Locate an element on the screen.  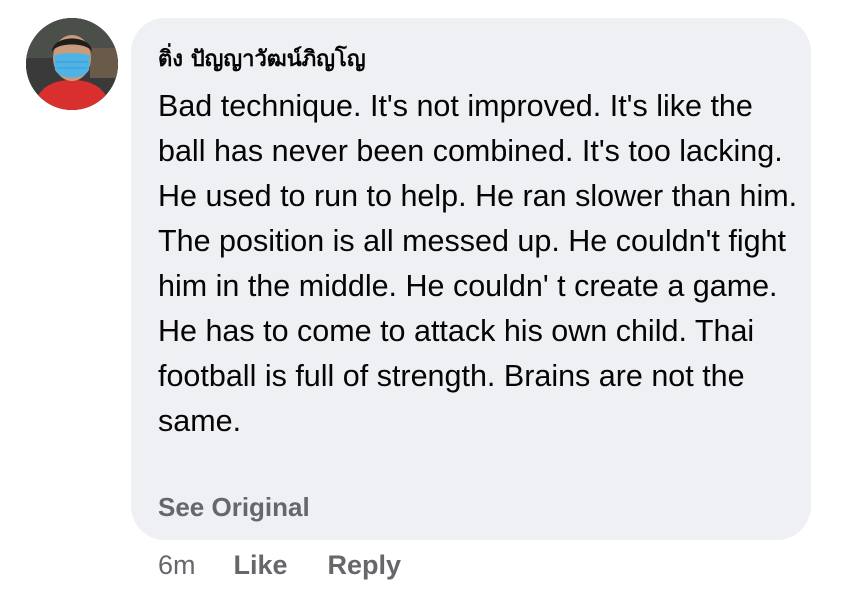
comment-actions: 6m Like Reply is located at coordinates (299, 565).